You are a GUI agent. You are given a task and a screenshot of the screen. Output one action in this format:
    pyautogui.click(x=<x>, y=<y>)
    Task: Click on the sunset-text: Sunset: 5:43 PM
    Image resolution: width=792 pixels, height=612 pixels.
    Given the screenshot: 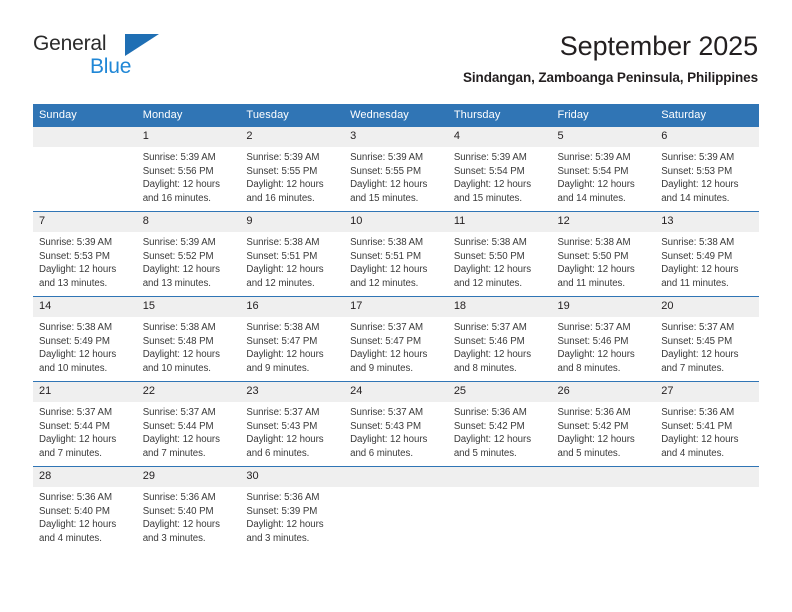 What is the action you would take?
    pyautogui.click(x=385, y=426)
    